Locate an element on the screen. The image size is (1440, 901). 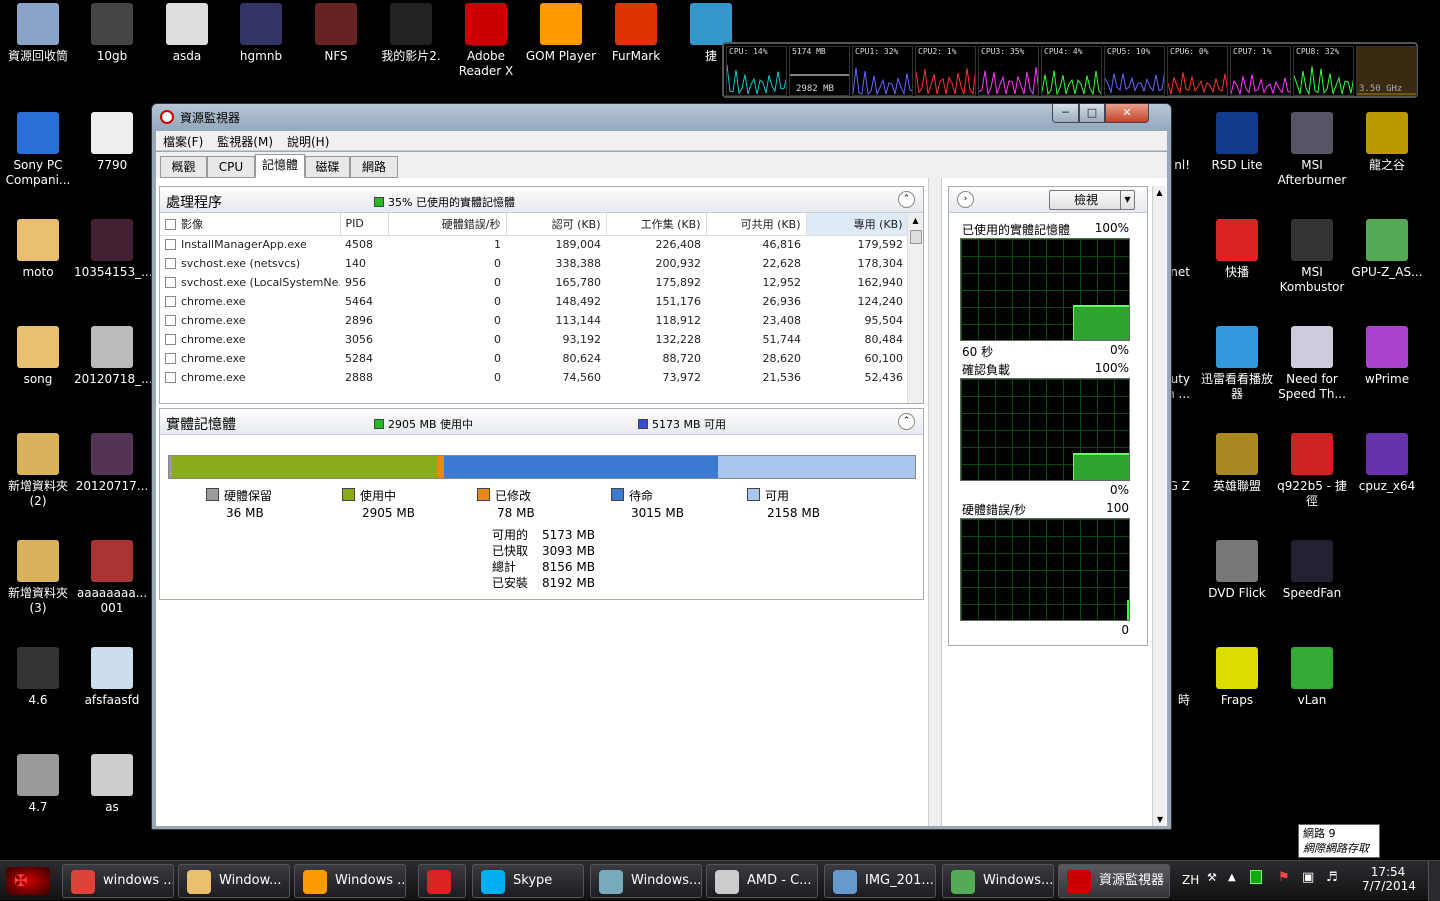
table-row: chrome.exe 2888 0 74,560 73,972 21,536 52,436 is located at coordinates (534, 377).